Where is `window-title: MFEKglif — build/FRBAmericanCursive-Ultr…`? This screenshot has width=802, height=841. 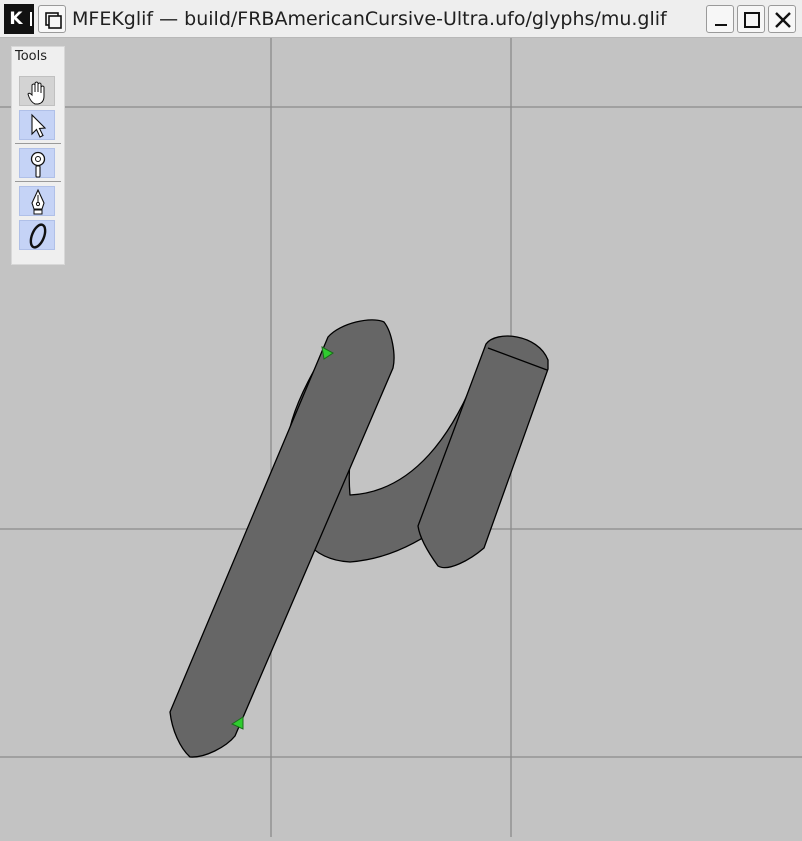
window-title: MFEKglif — build/FRBAmericanCursive-Ultr… is located at coordinates (369, 19).